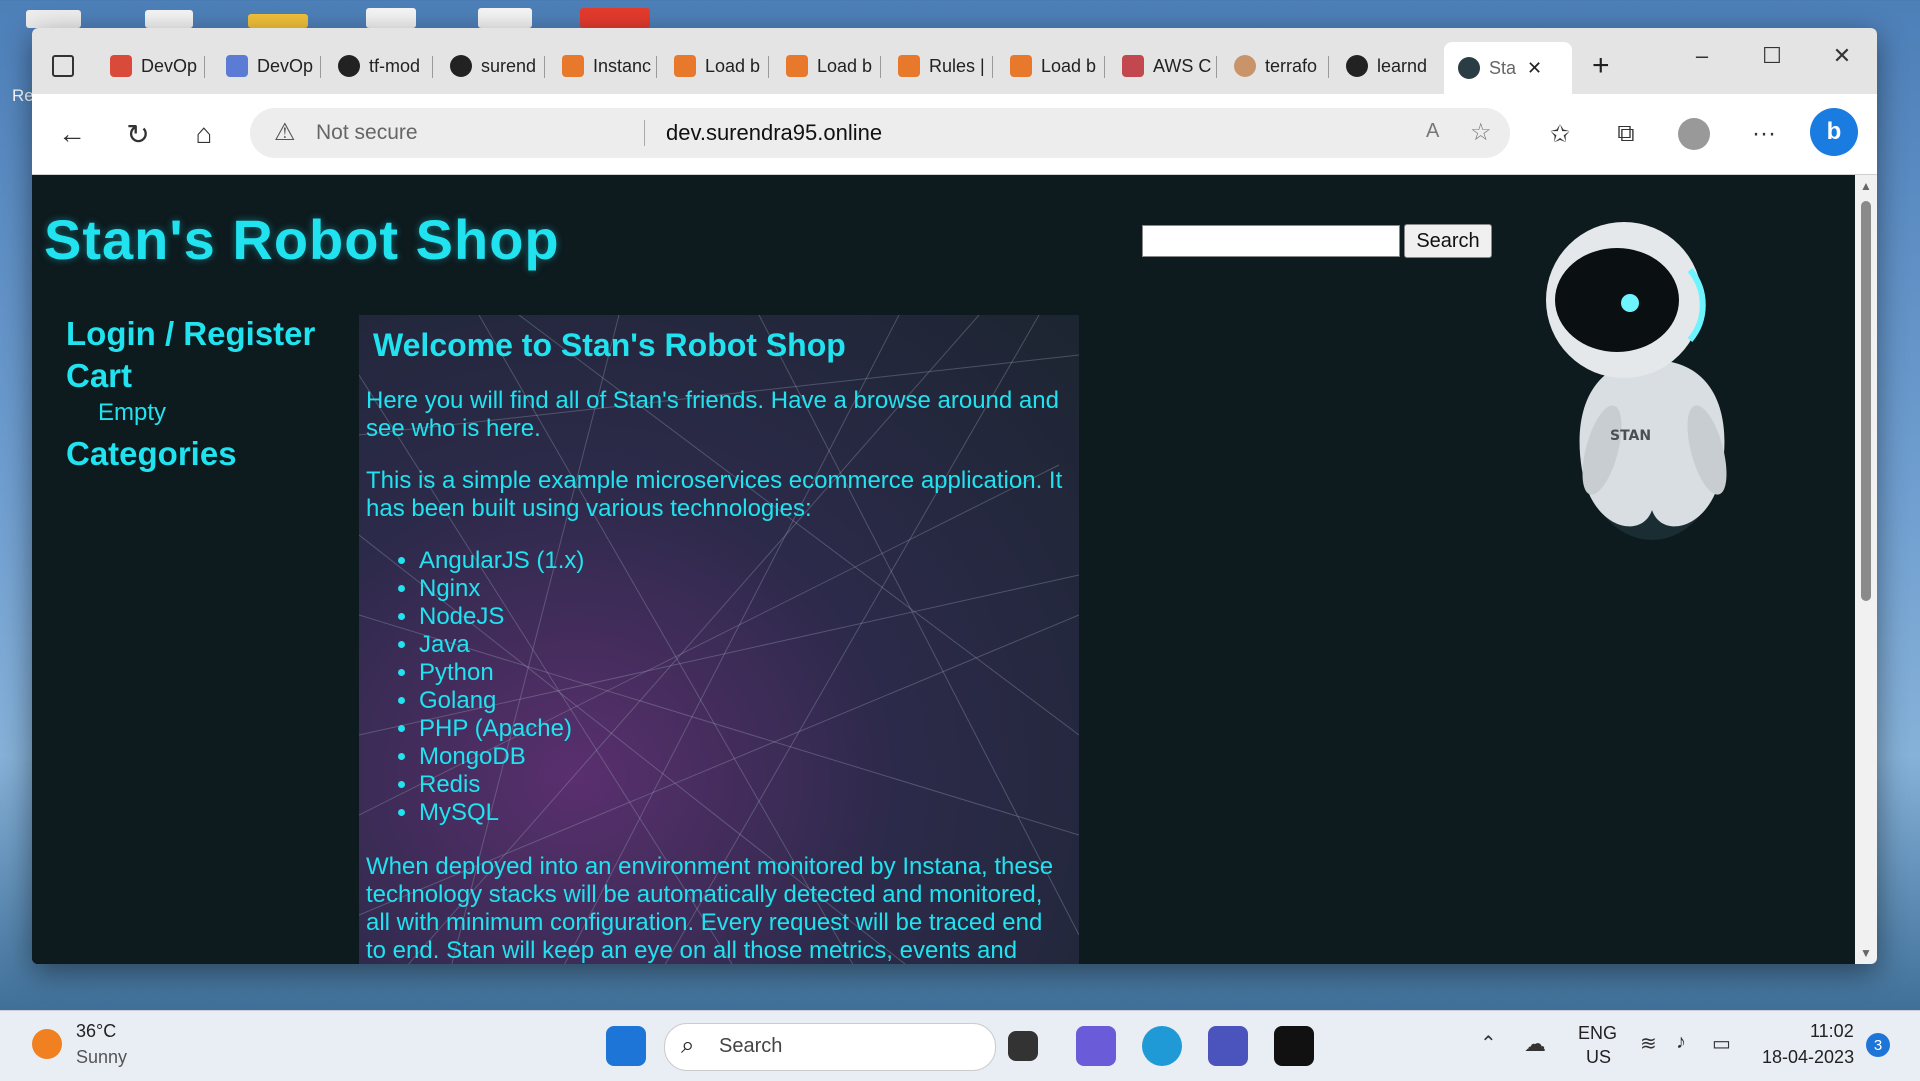 Image resolution: width=1920 pixels, height=1081 pixels. Describe the element at coordinates (1601, 66) in the screenshot. I see `new-tab-button: +` at that location.